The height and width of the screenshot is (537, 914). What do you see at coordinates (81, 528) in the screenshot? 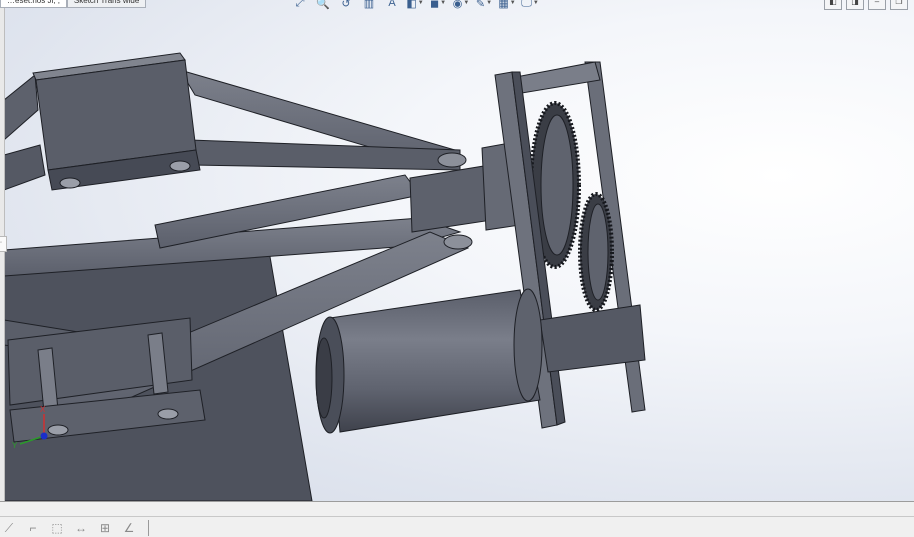
I see `dimension-icon: ↔` at bounding box center [81, 528].